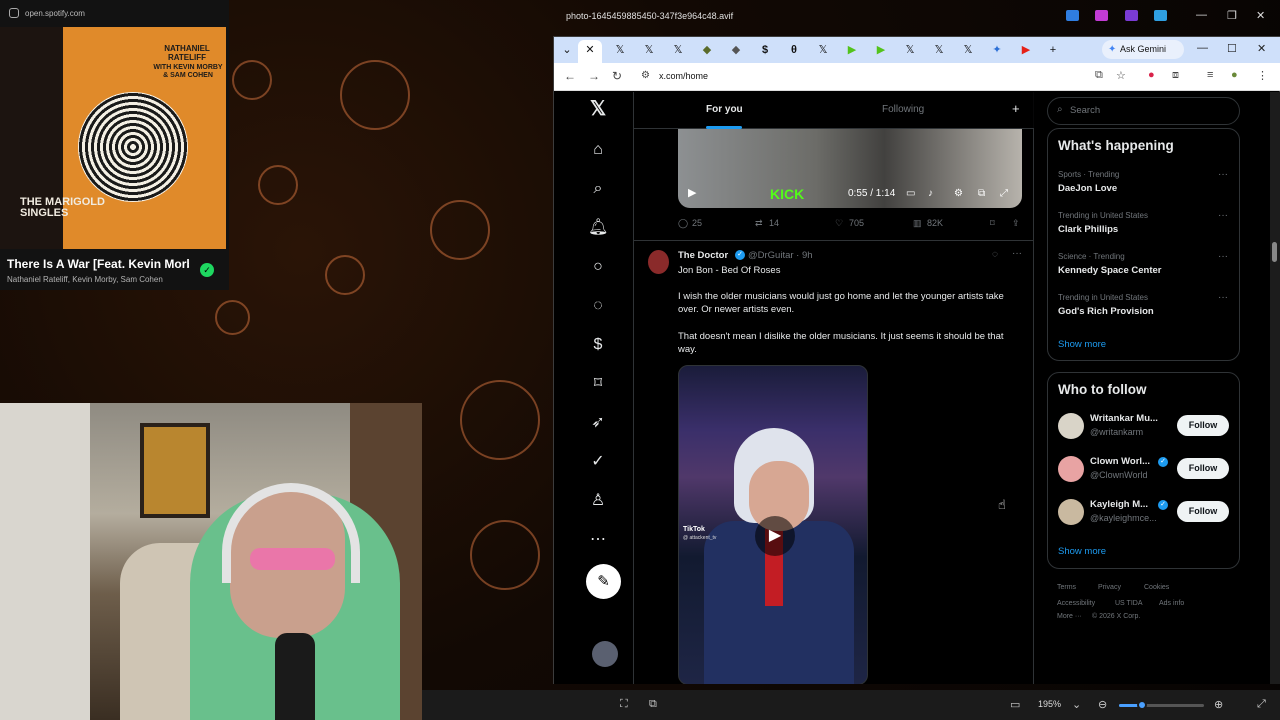  What do you see at coordinates (598, 267) in the screenshot?
I see `messages-icon: ○` at bounding box center [598, 267].